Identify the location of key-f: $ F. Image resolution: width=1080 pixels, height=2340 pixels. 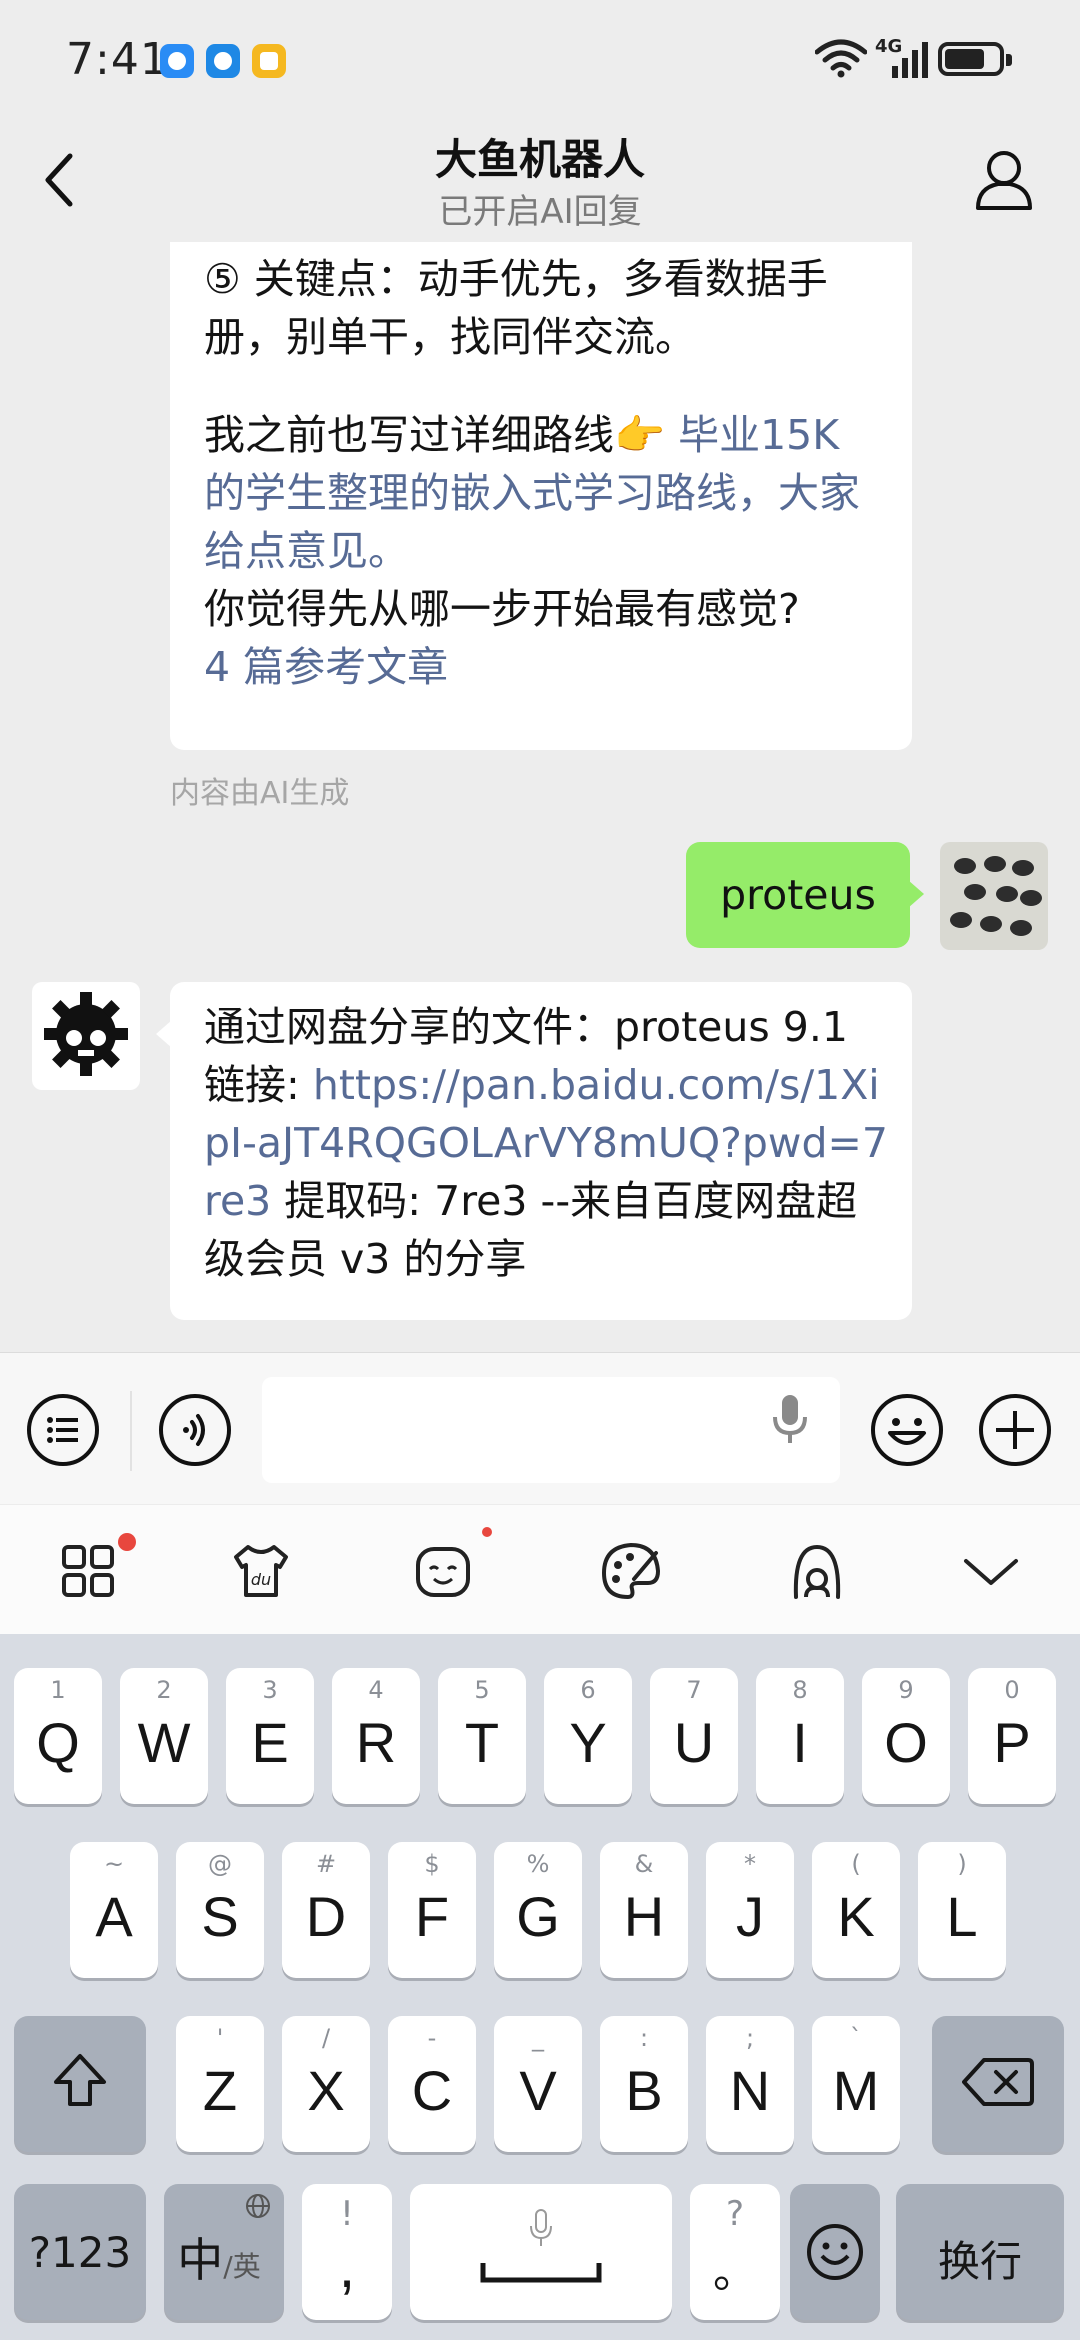
(432, 1910).